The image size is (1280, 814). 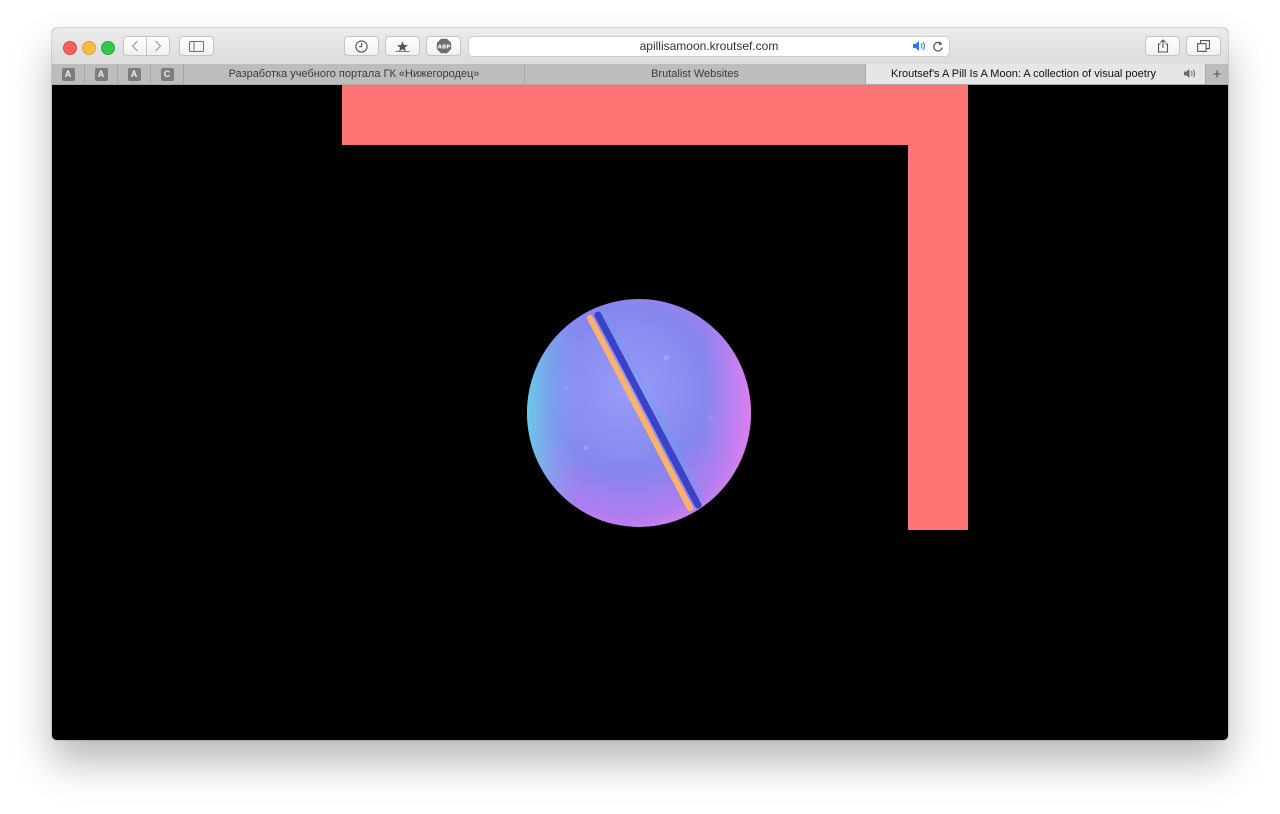 What do you see at coordinates (1217, 74) in the screenshot?
I see `new-tab-button: +` at bounding box center [1217, 74].